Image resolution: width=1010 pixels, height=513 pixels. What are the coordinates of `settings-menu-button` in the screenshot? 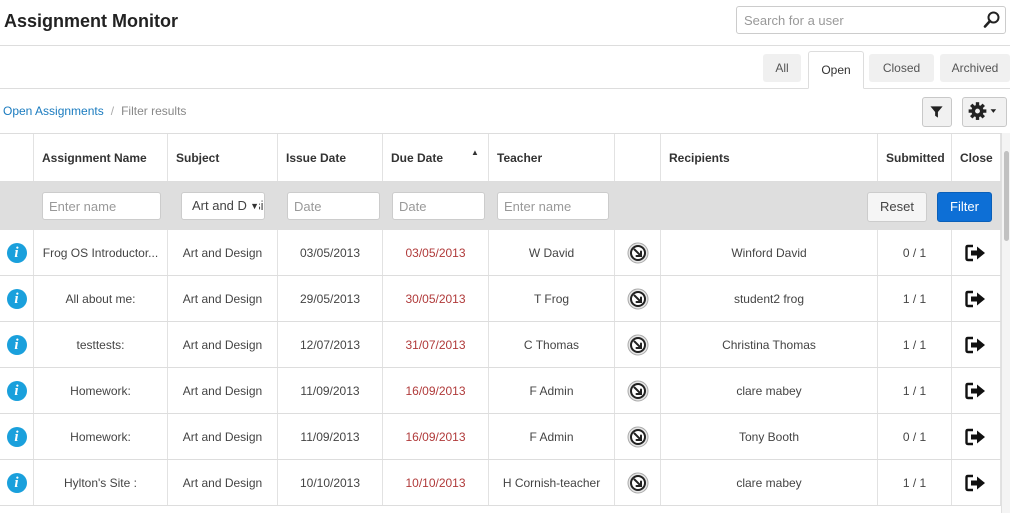 It's located at (984, 112).